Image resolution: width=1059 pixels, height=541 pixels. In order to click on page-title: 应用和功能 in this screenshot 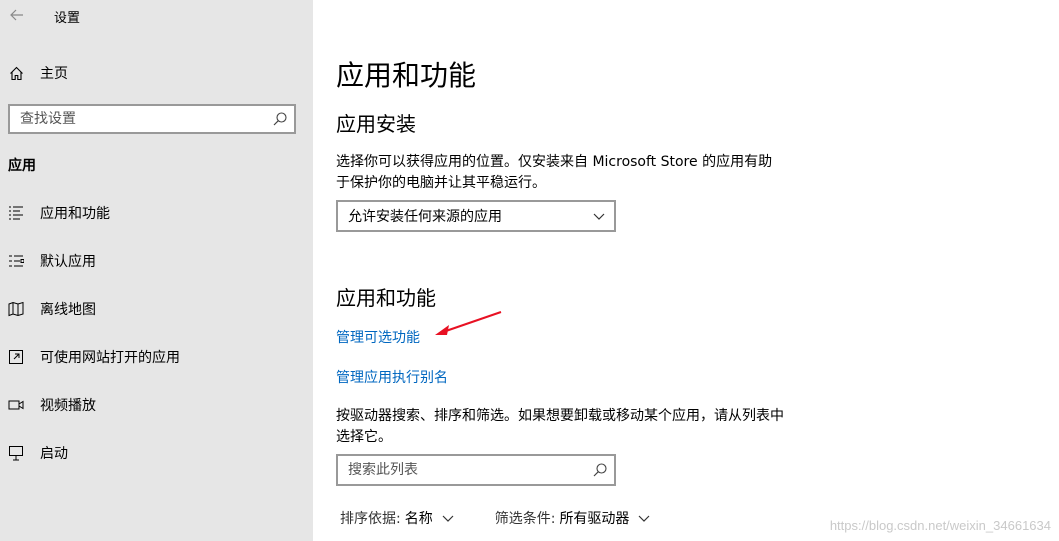, I will do `click(406, 75)`.